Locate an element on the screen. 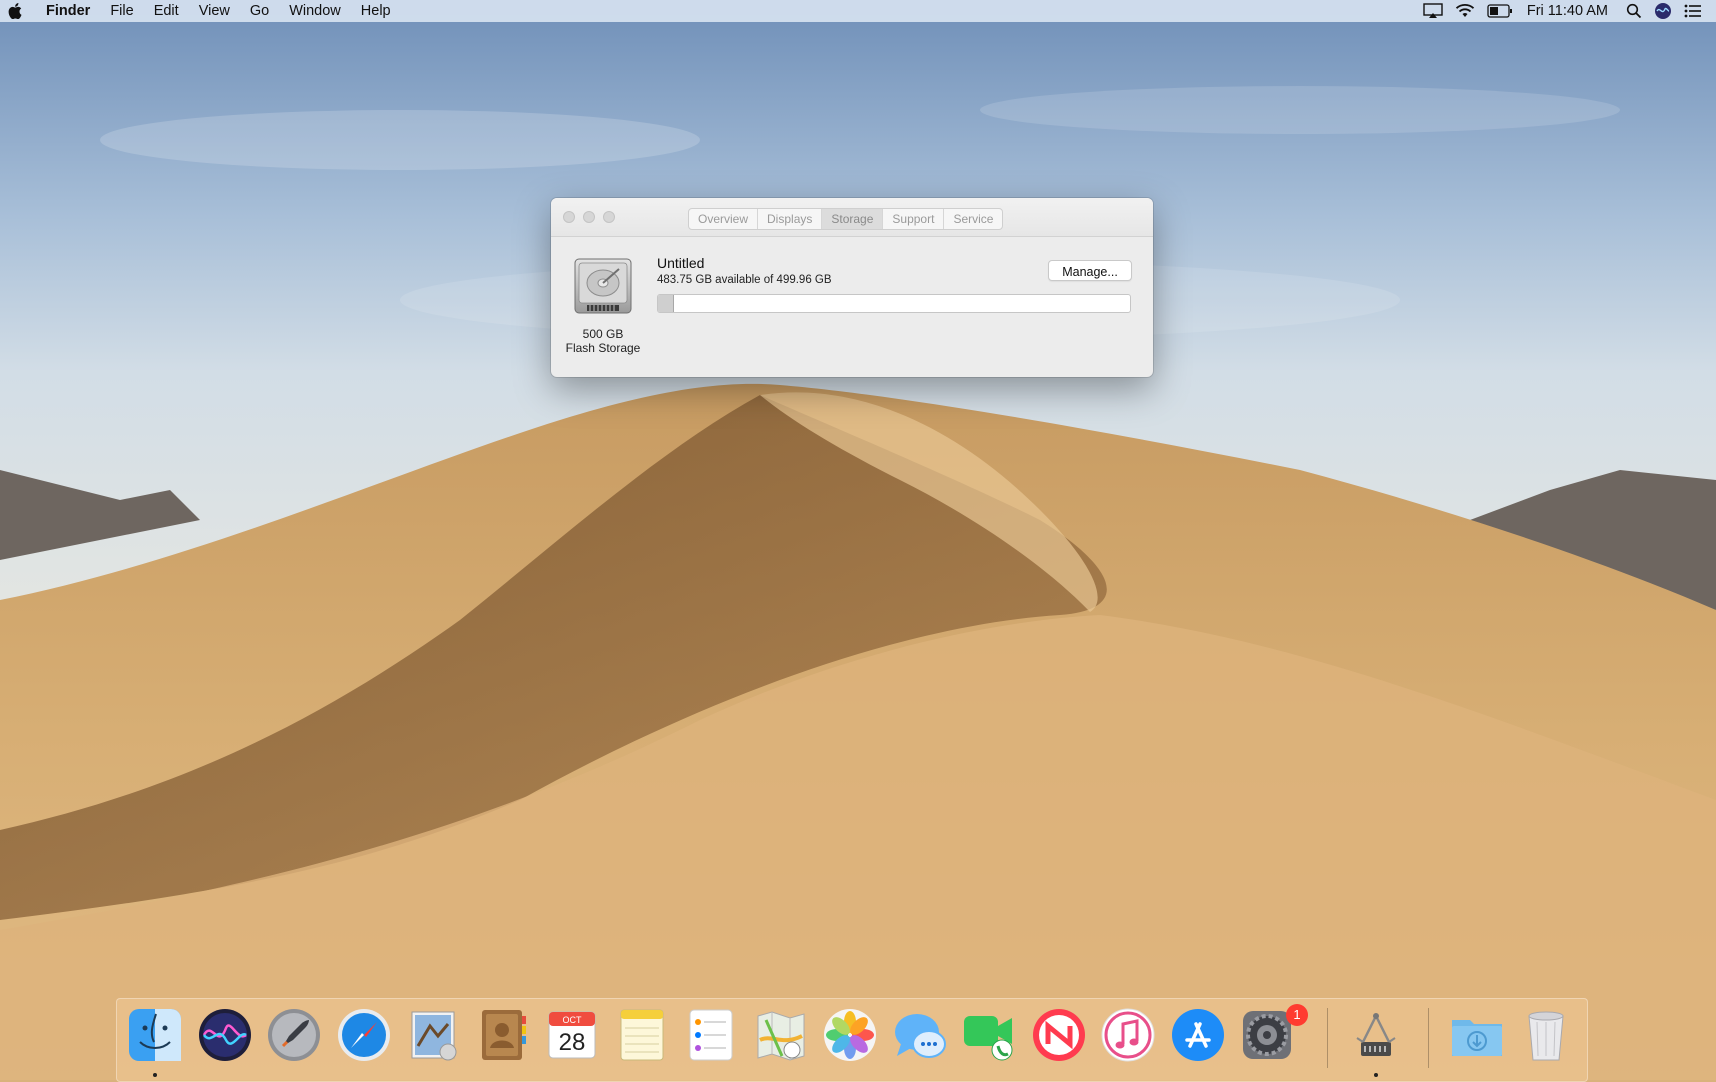  menu-clock: Fri 11:40 AM is located at coordinates (1567, 11).